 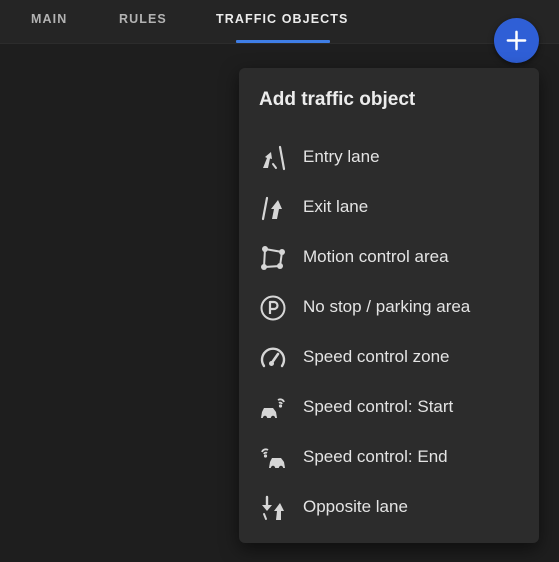 I want to click on active-tab-indicator, so click(x=283, y=41).